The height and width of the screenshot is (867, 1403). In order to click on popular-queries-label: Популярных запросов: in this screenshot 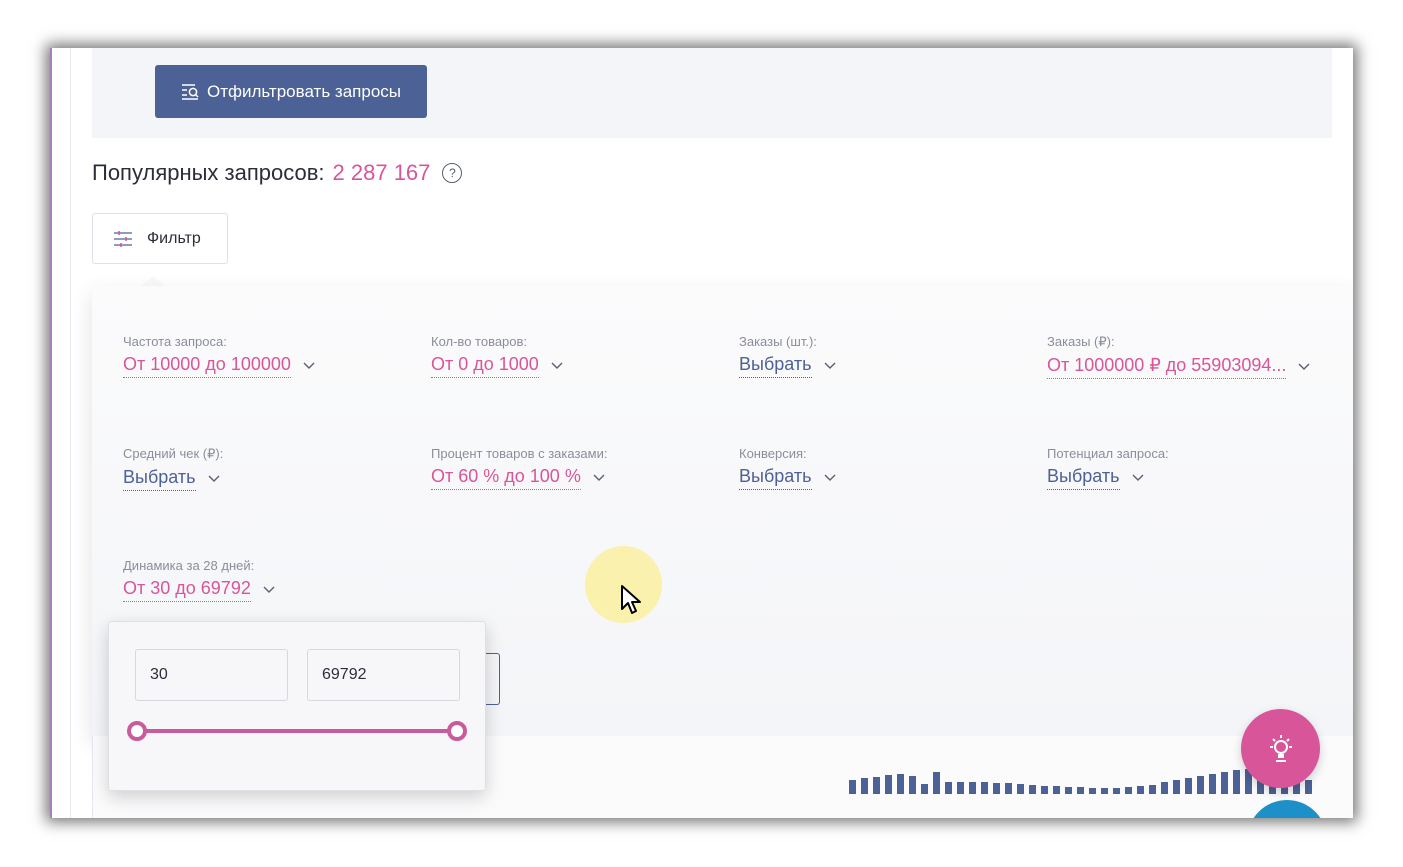, I will do `click(208, 172)`.